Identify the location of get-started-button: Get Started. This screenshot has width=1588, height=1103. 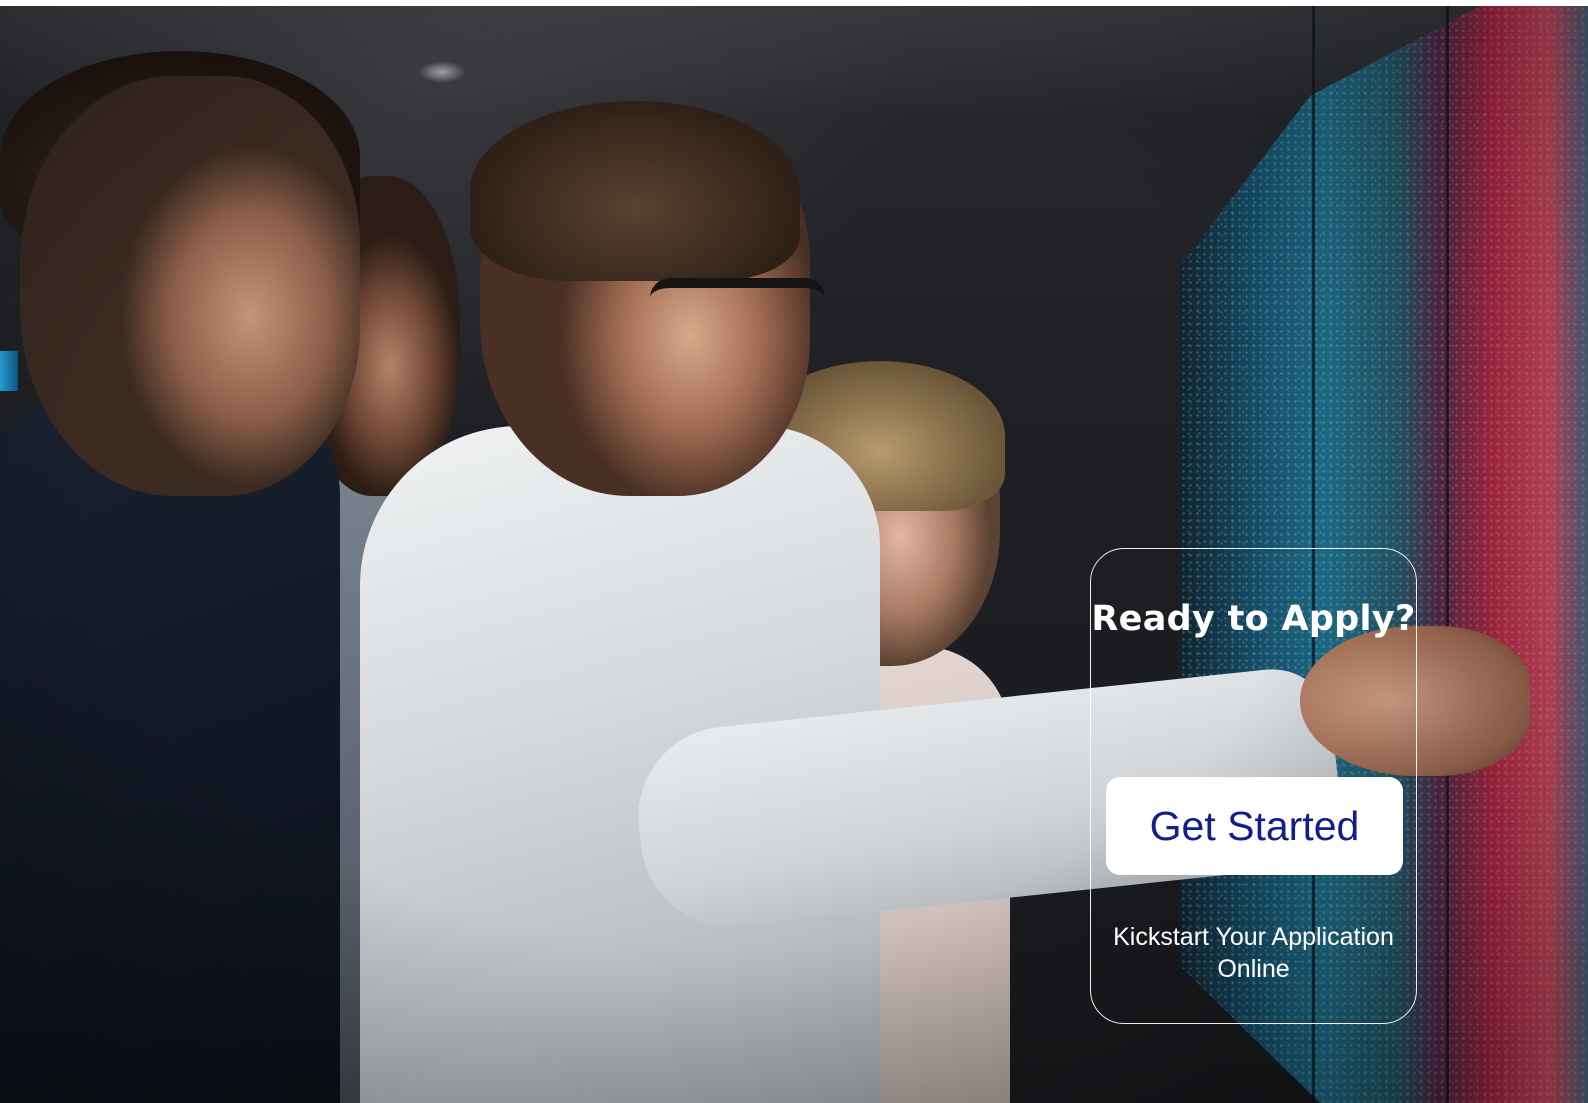
(1254, 826).